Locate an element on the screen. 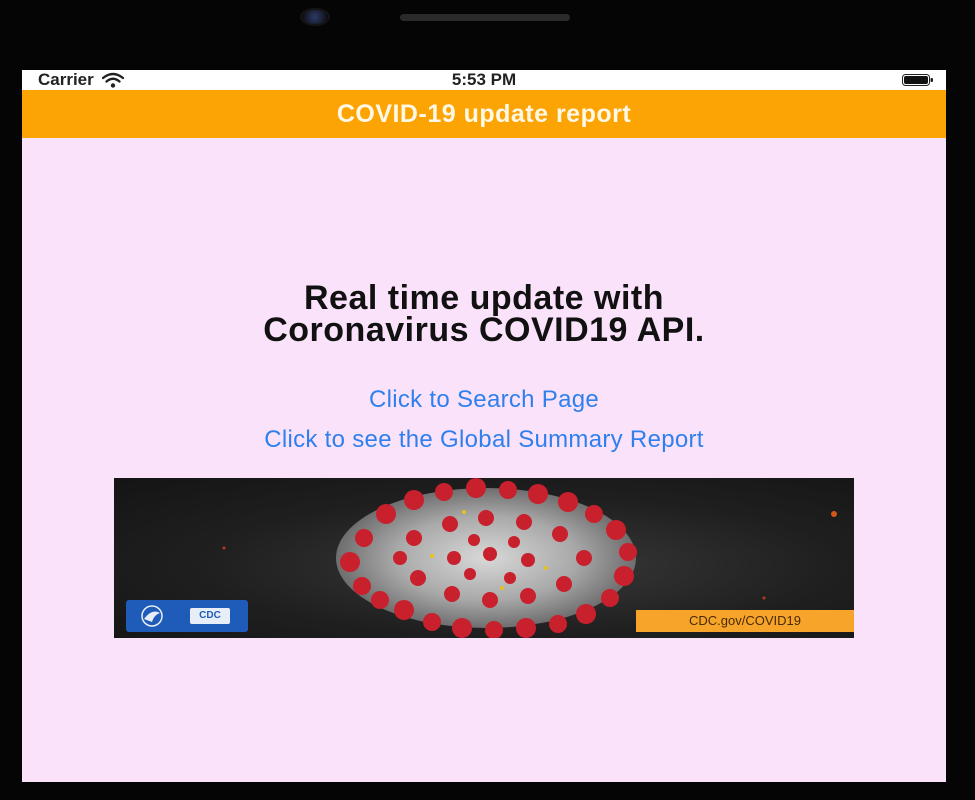 The width and height of the screenshot is (975, 800). global-summary-link: Click to see the Global Summary Report is located at coordinates (484, 440).